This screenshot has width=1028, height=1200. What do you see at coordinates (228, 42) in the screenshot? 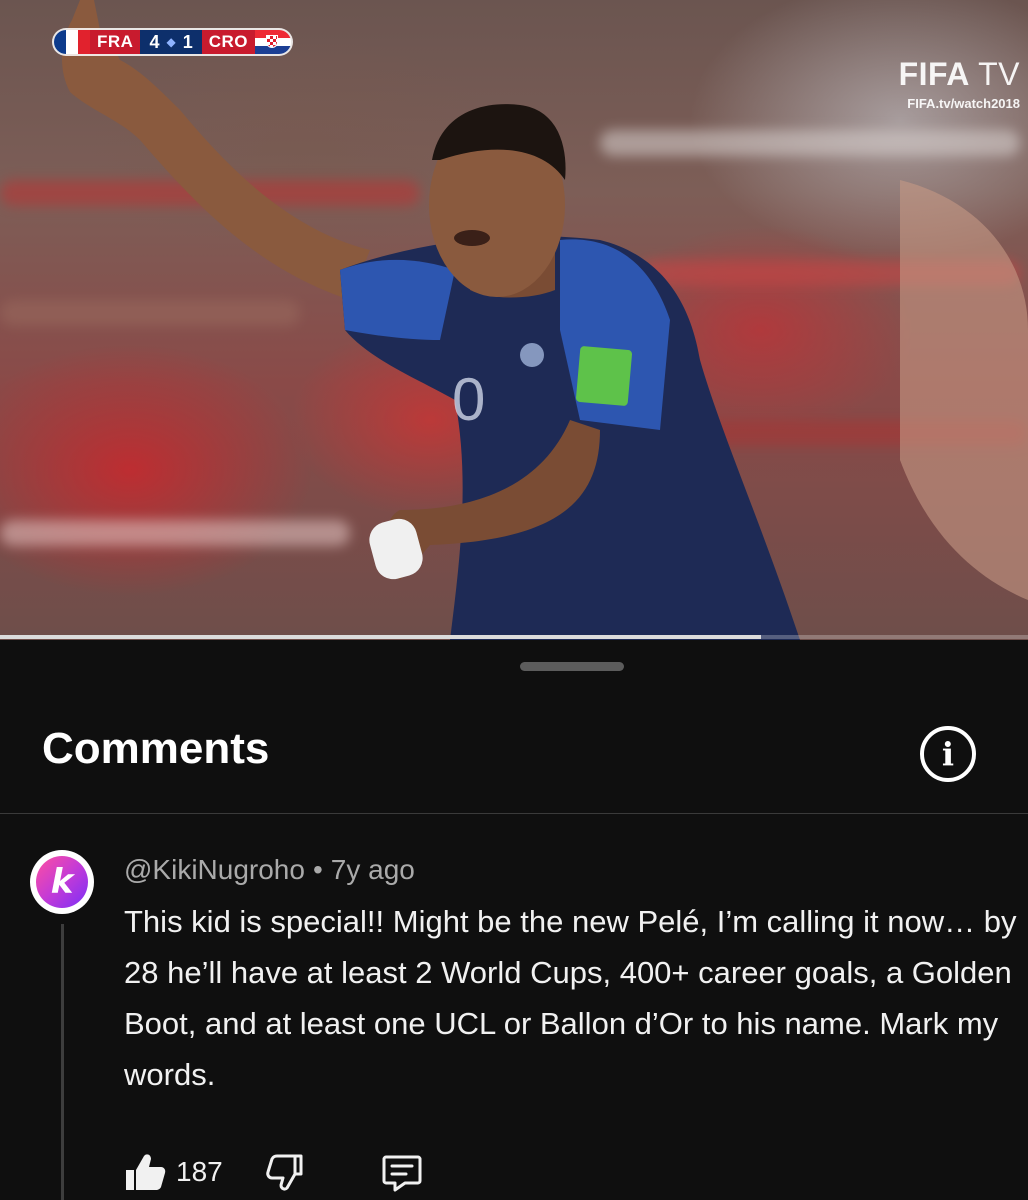
I see `away-team: CRO` at bounding box center [228, 42].